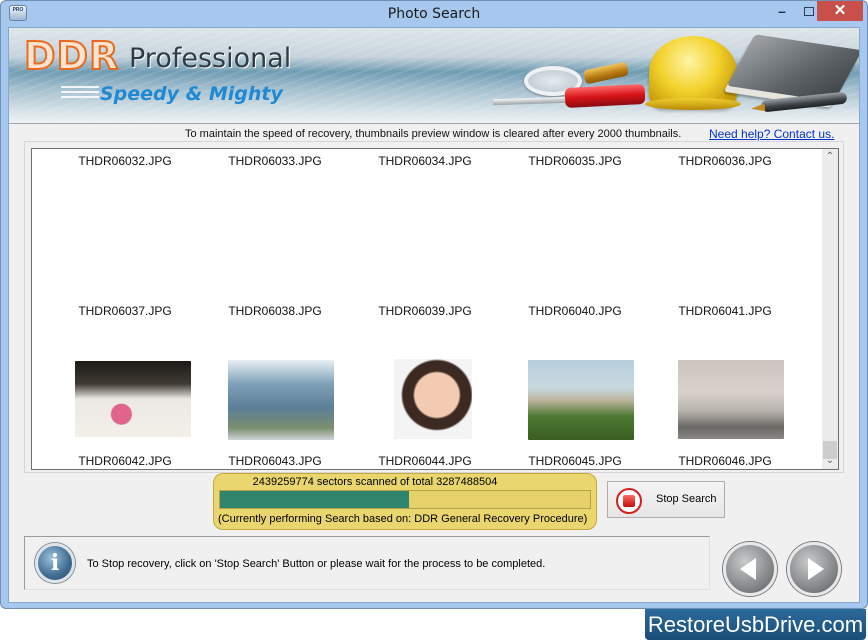 The height and width of the screenshot is (640, 868). What do you see at coordinates (782, 13) in the screenshot?
I see `minimize-button: –` at bounding box center [782, 13].